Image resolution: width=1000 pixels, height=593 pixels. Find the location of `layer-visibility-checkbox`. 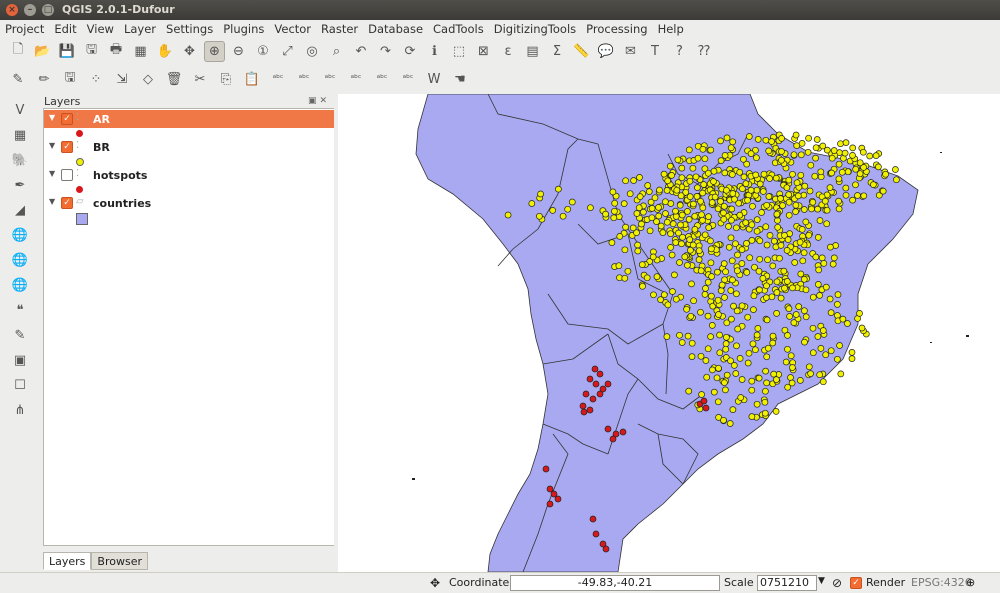

layer-visibility-checkbox is located at coordinates (67, 175).